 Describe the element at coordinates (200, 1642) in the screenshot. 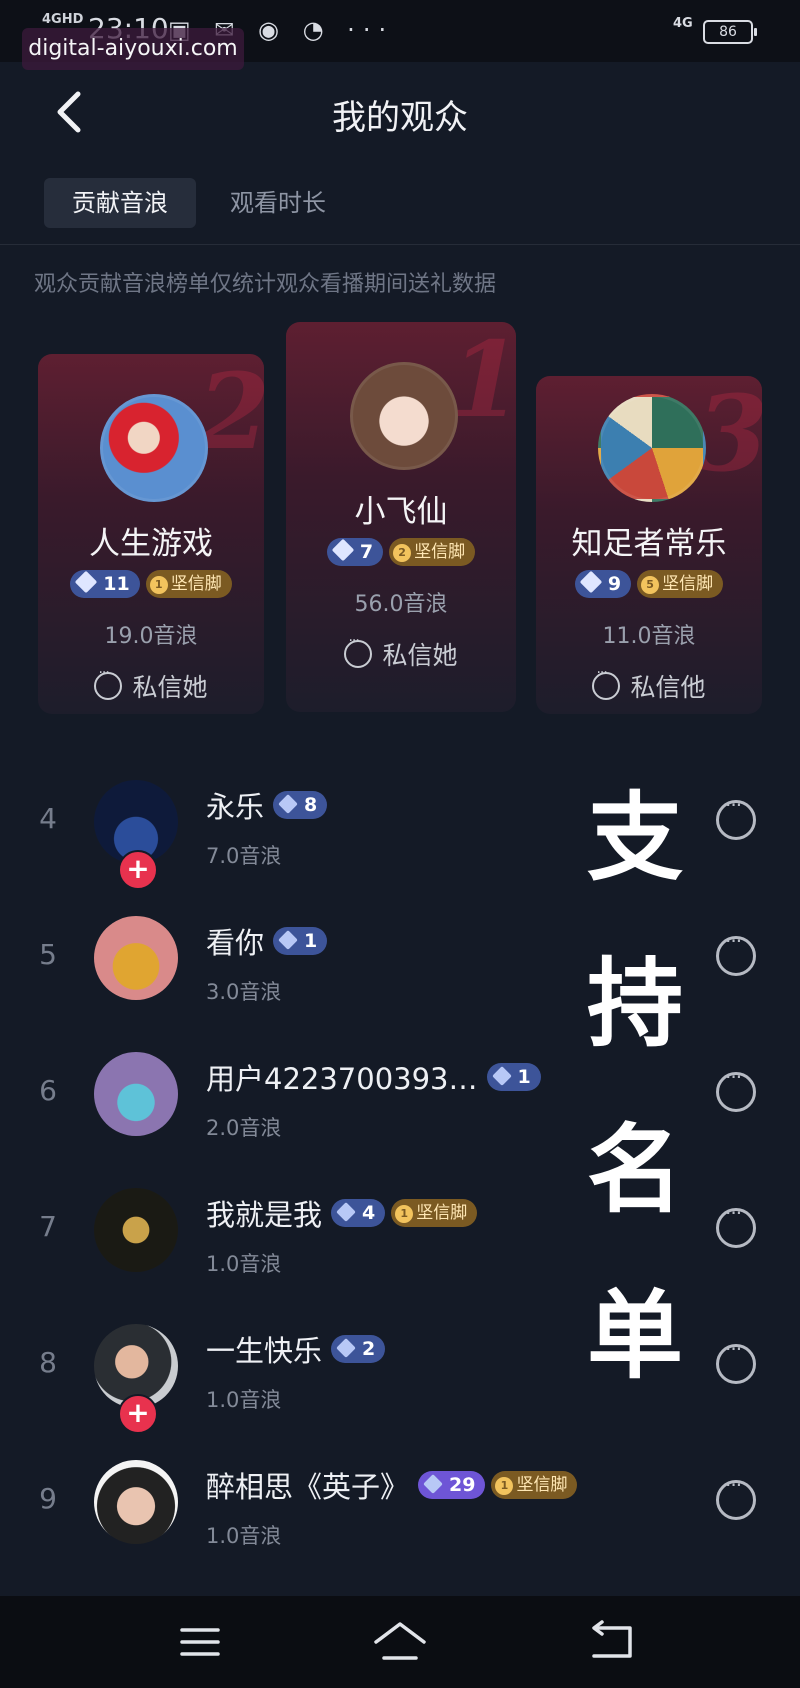

I see `menu-icon` at that location.